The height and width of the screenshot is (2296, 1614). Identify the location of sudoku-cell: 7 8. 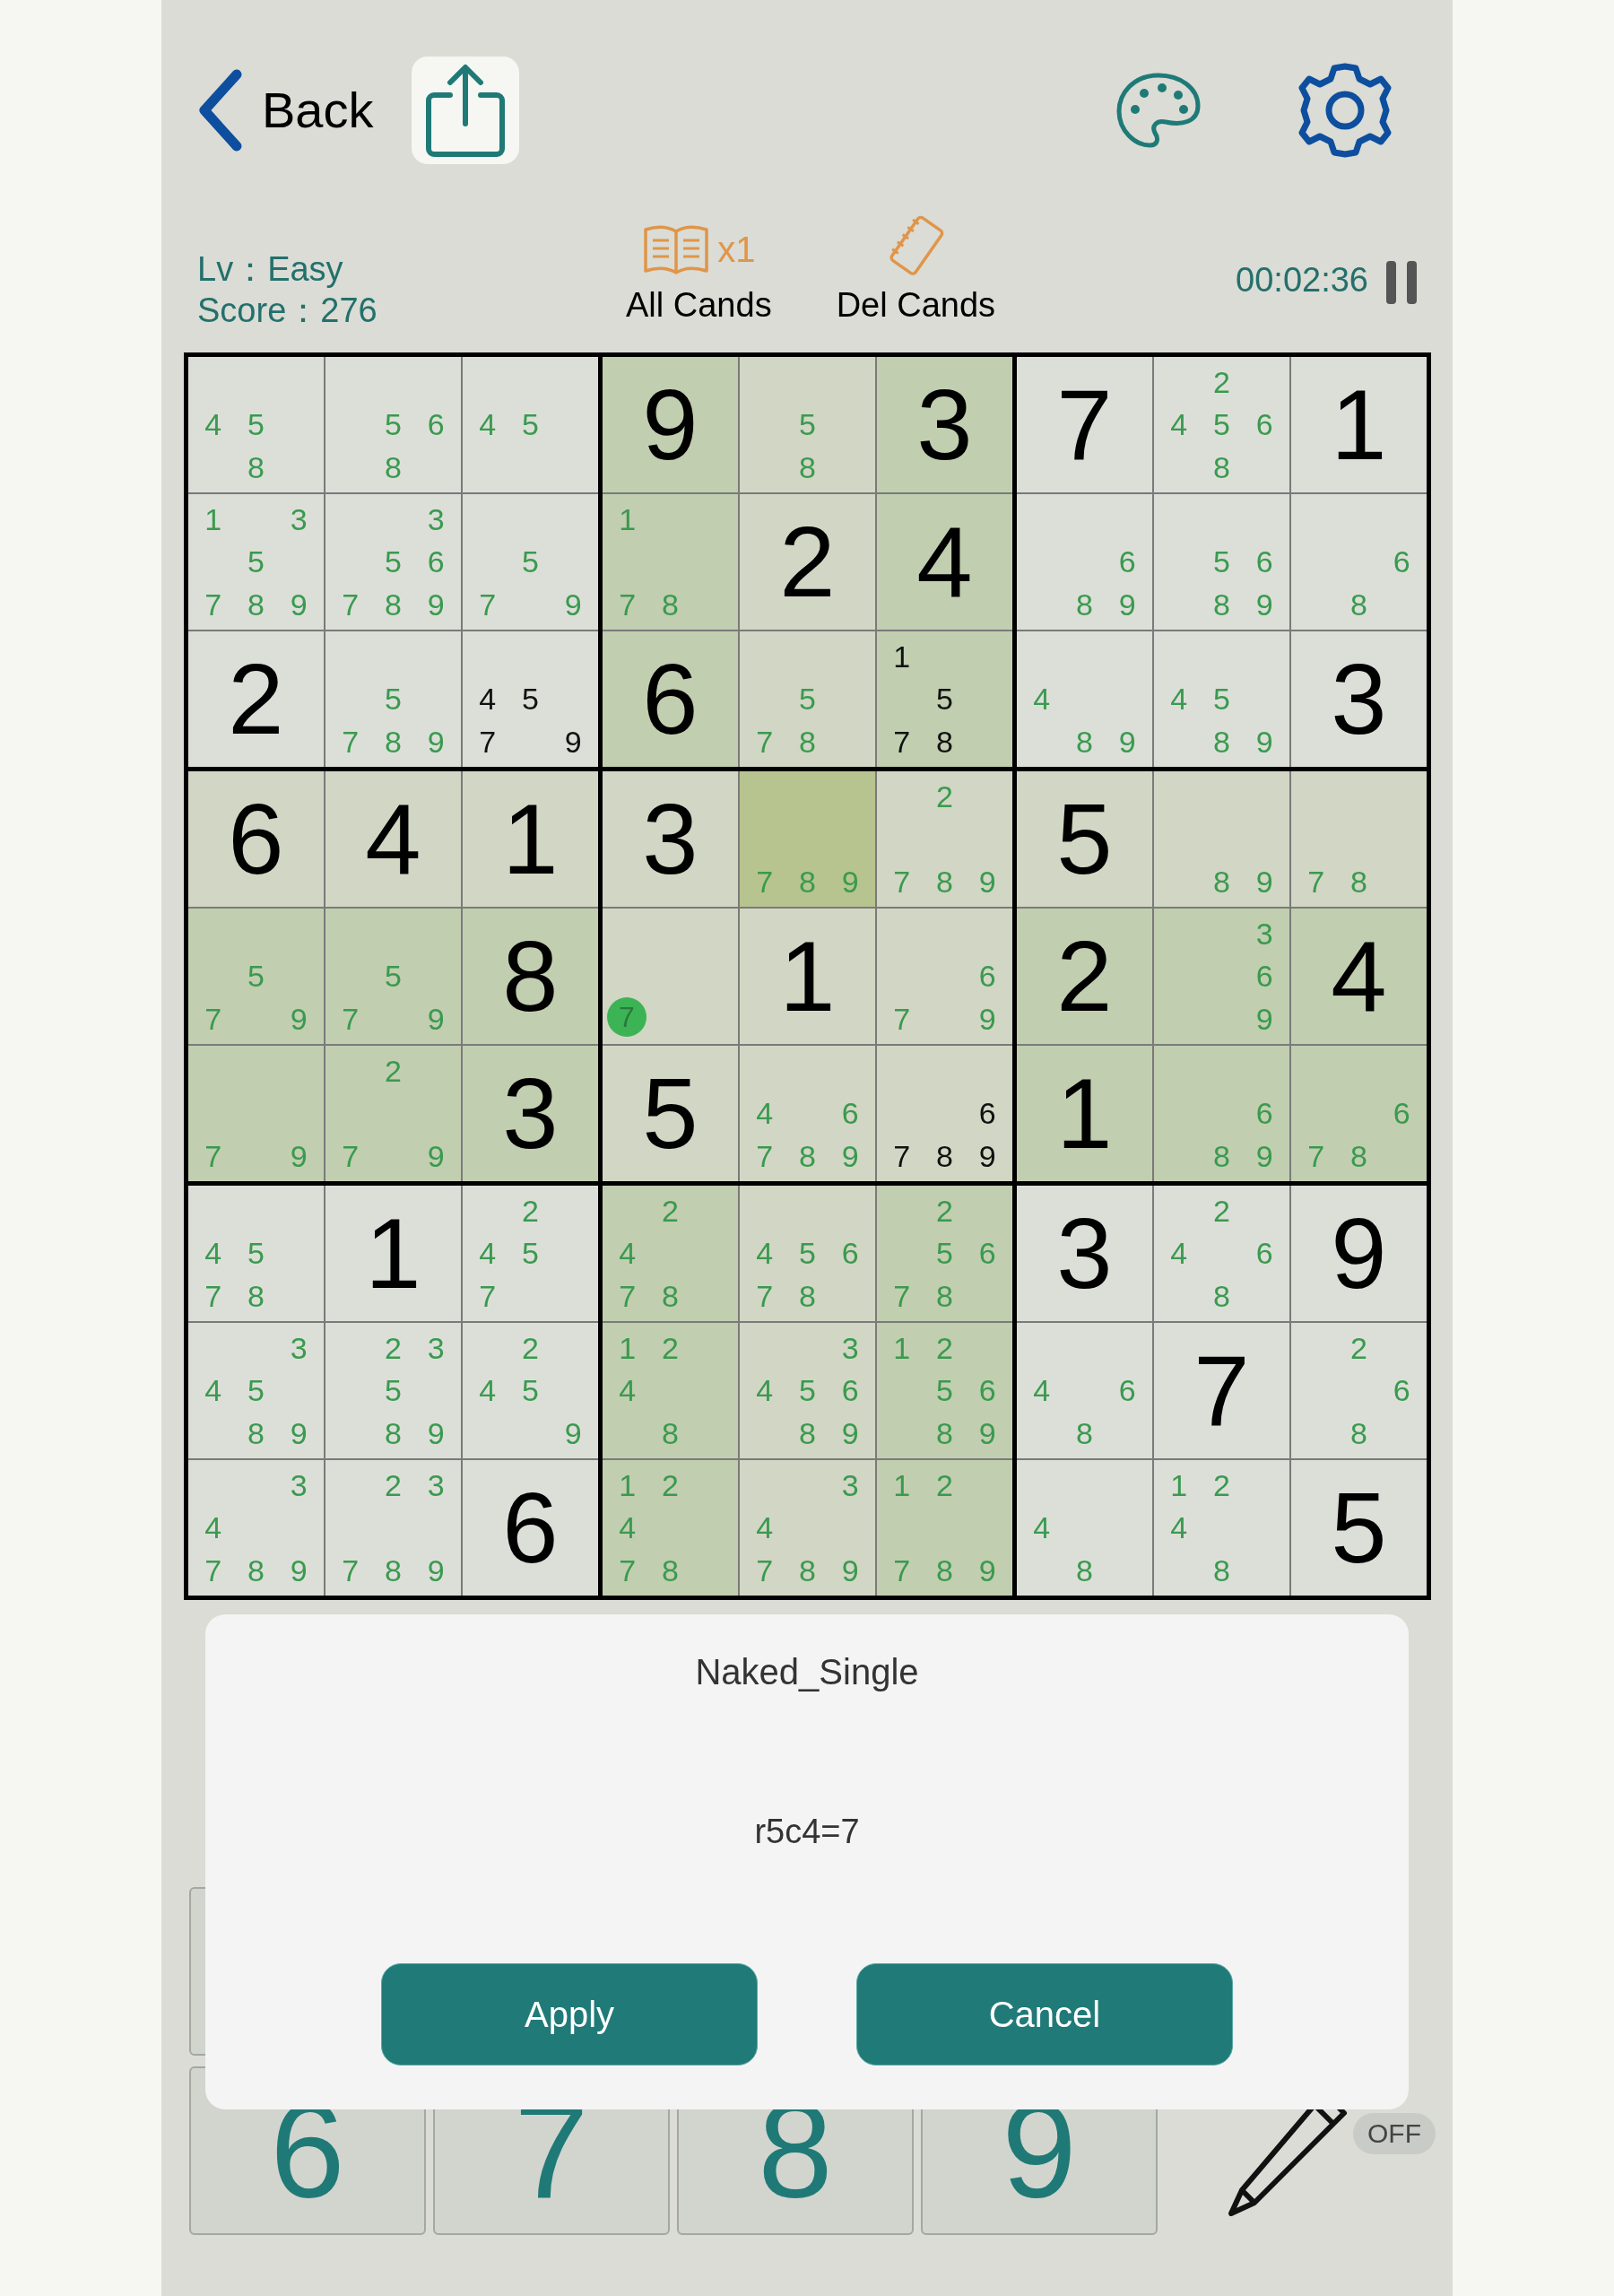
(1359, 839).